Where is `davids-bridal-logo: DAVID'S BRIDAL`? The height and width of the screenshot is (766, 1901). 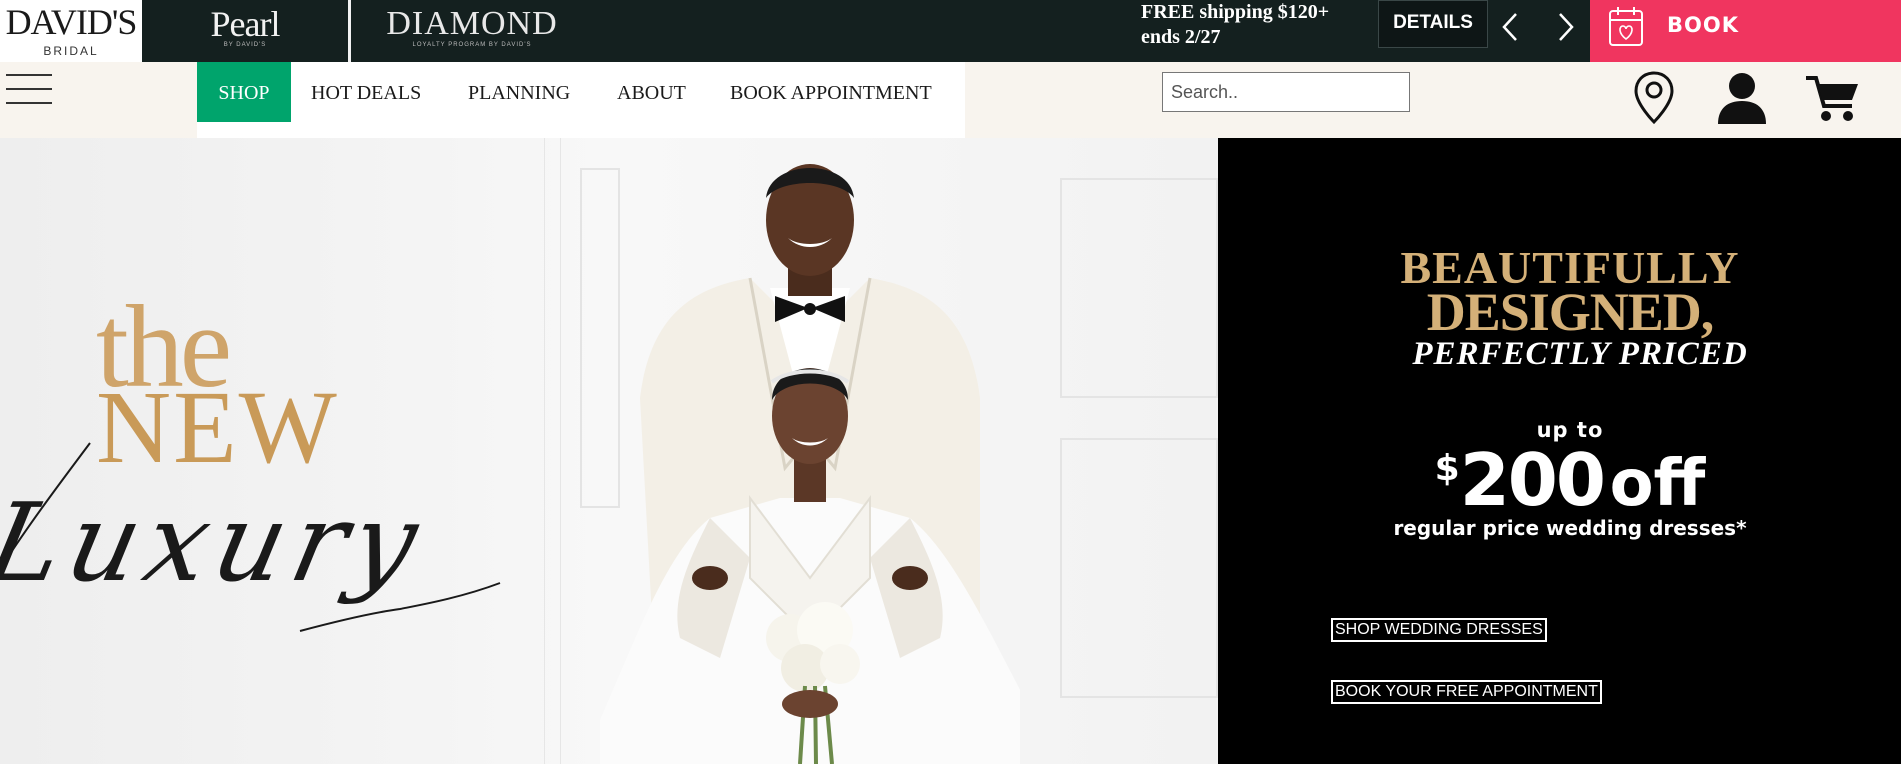
davids-bridal-logo: DAVID'S BRIDAL is located at coordinates (71, 31).